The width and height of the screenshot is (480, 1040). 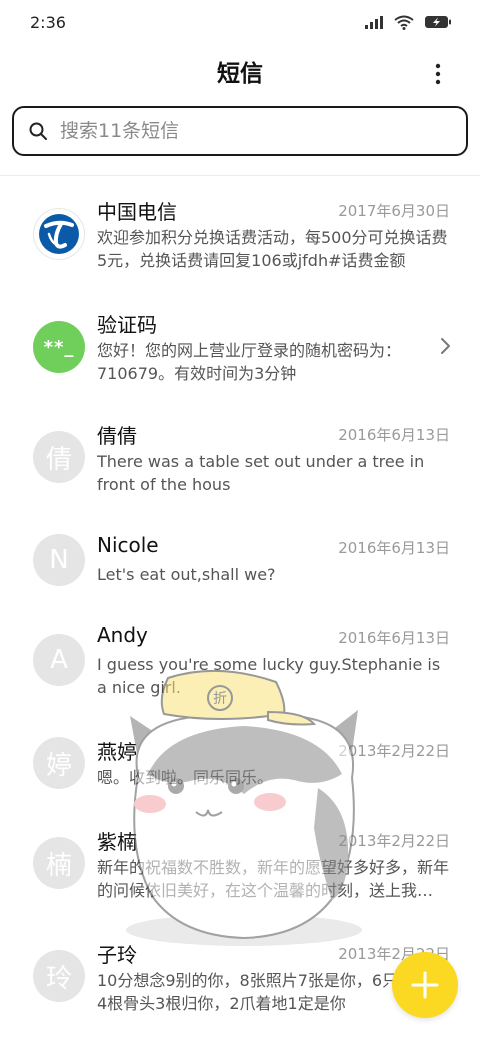 I want to click on battery-charging-icon, so click(x=438, y=22).